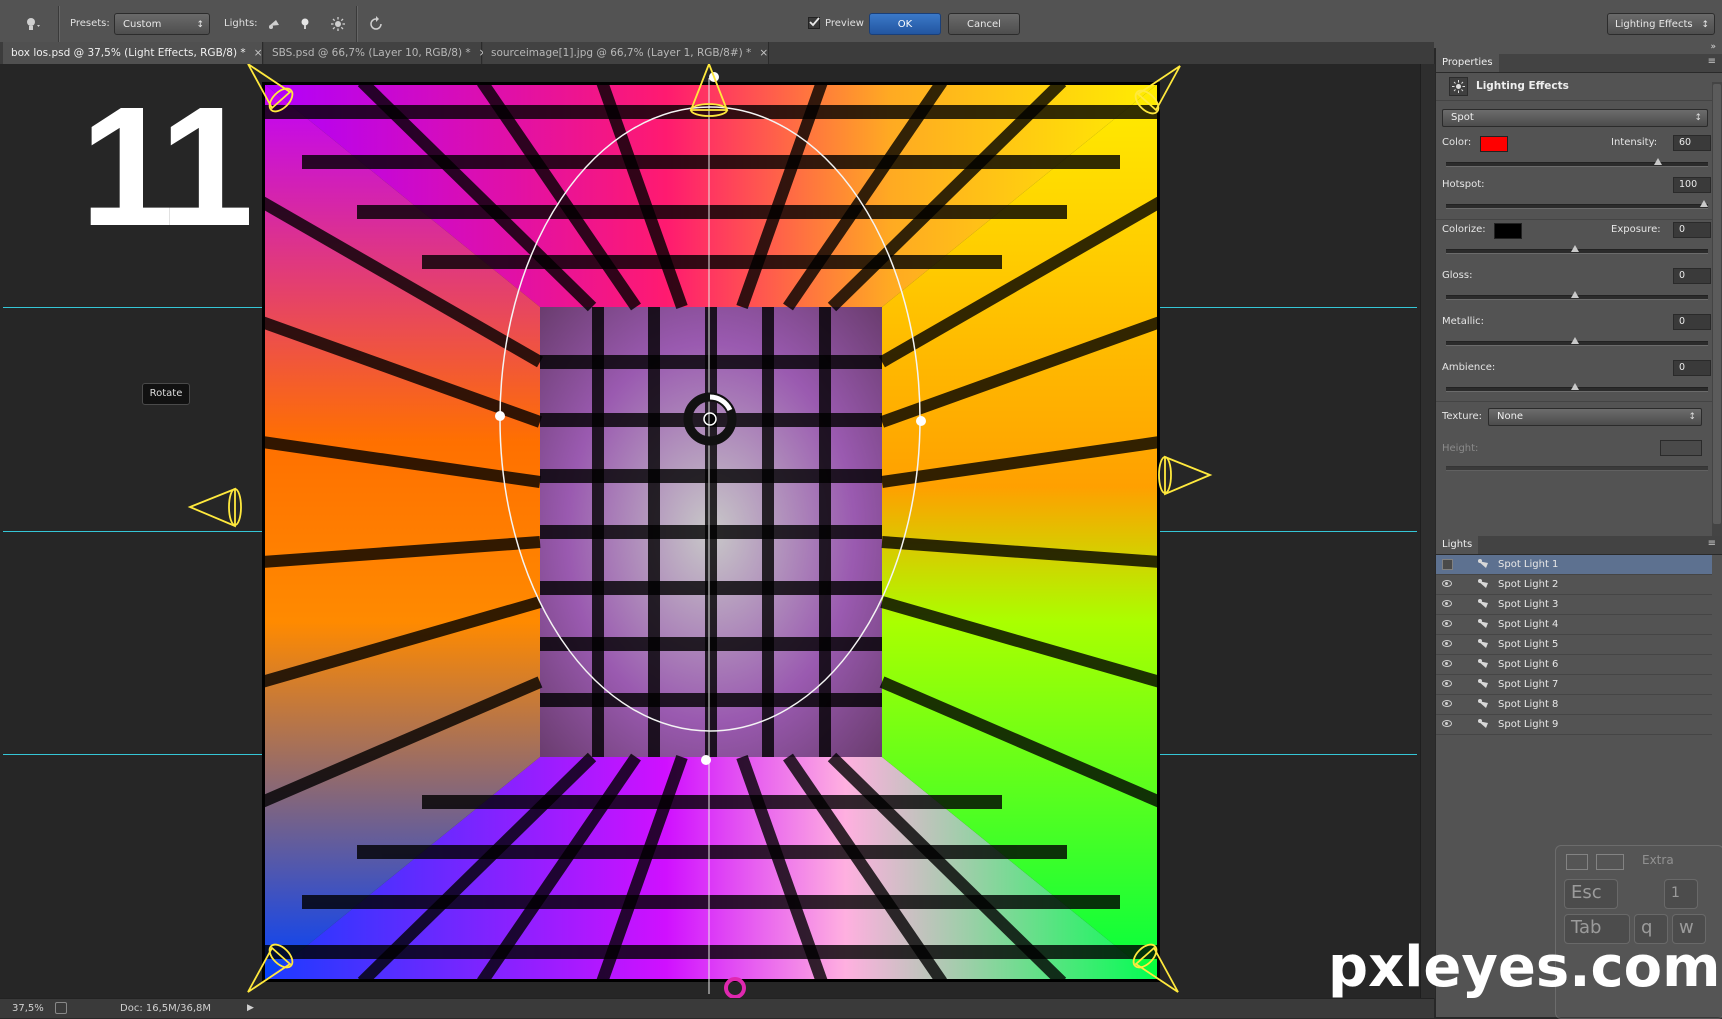 Image resolution: width=1722 pixels, height=1019 pixels. I want to click on light-type-dropdown: Spot, so click(1575, 118).